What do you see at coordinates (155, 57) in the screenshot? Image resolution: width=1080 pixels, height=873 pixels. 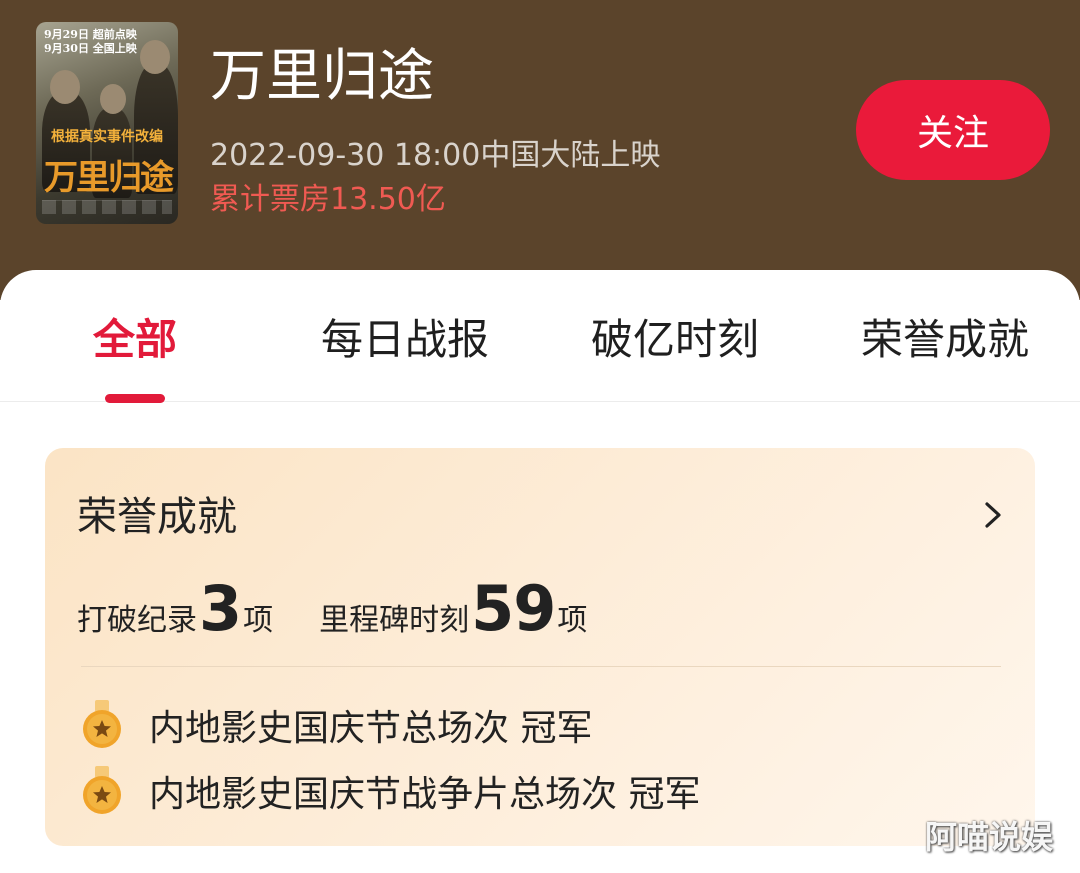 I see `poster-head-right` at bounding box center [155, 57].